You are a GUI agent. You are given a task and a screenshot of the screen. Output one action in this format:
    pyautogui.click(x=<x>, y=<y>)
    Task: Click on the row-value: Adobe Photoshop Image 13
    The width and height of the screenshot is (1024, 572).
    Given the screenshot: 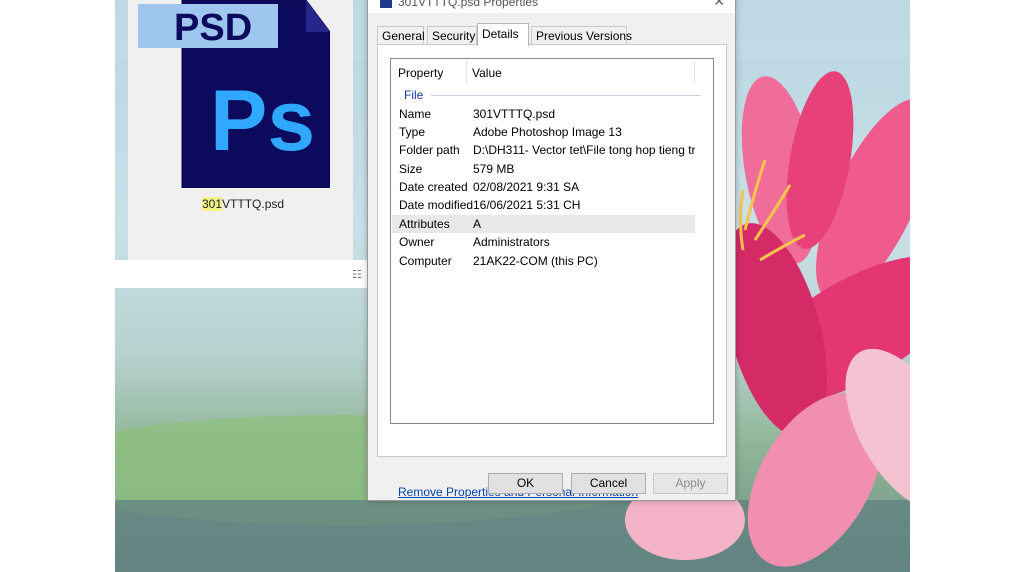 What is the action you would take?
    pyautogui.click(x=547, y=132)
    